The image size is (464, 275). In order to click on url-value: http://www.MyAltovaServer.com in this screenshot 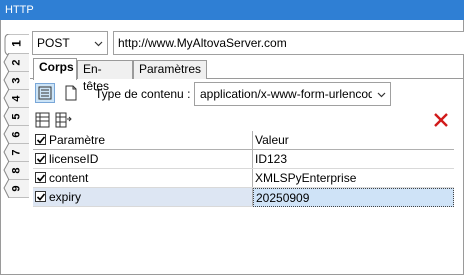, I will do `click(202, 43)`.